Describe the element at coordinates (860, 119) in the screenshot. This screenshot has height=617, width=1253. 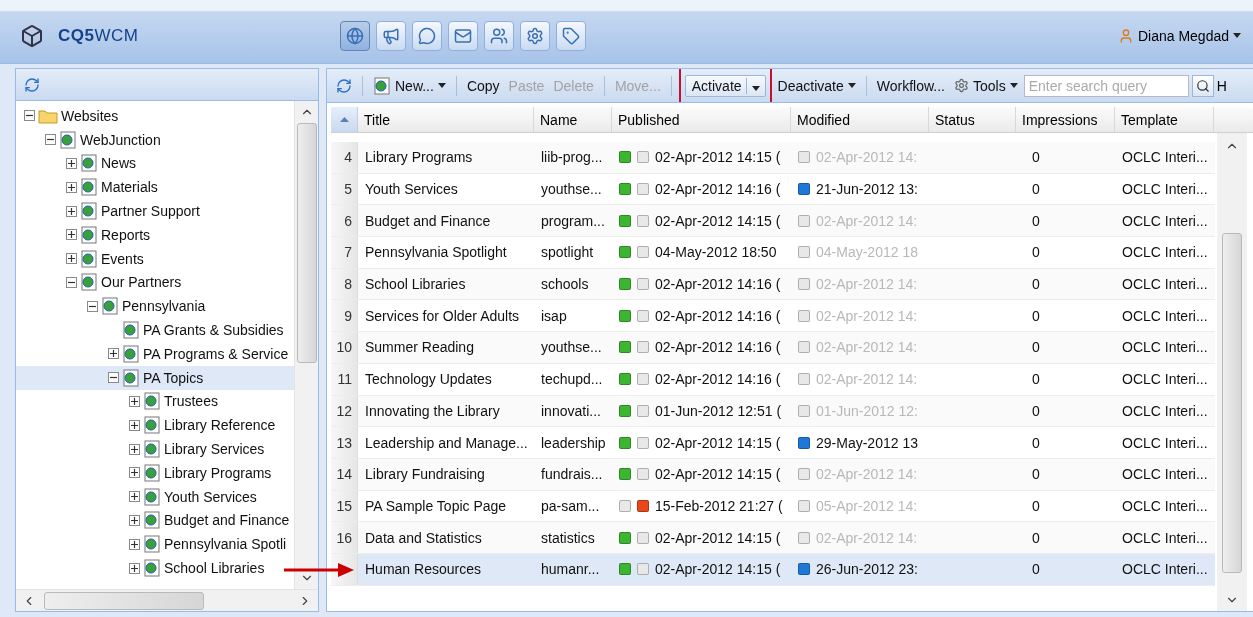
I see `column-header: Modified` at that location.